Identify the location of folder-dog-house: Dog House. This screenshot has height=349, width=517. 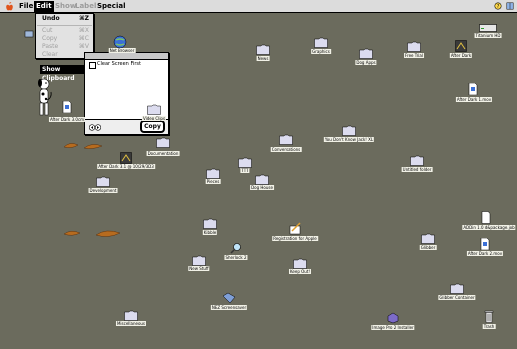
(262, 184).